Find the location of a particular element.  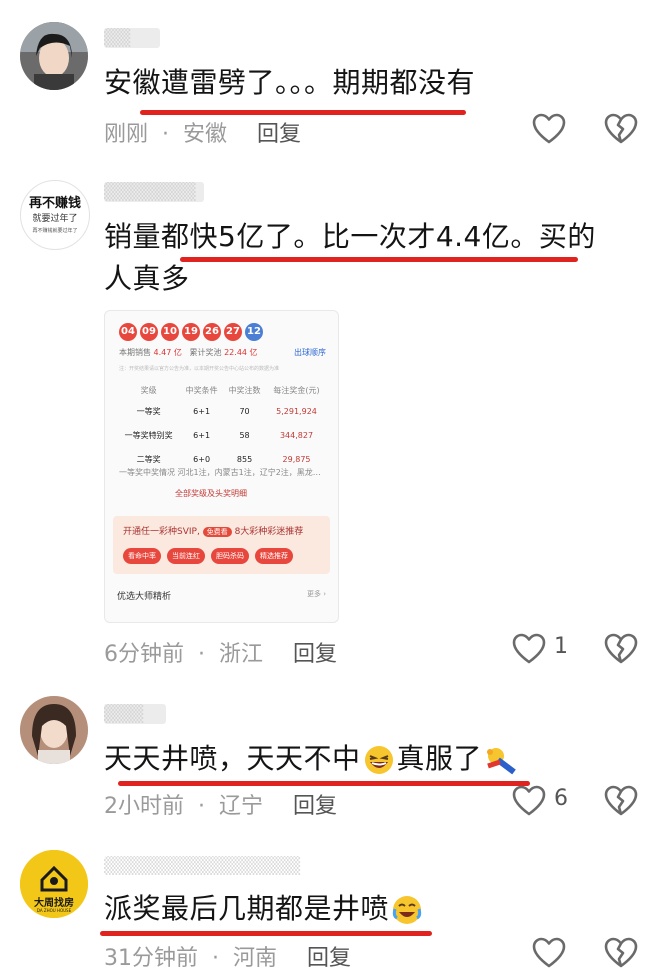

comment-meta: 6分钟前 · 浙江 回复 is located at coordinates (221, 654).